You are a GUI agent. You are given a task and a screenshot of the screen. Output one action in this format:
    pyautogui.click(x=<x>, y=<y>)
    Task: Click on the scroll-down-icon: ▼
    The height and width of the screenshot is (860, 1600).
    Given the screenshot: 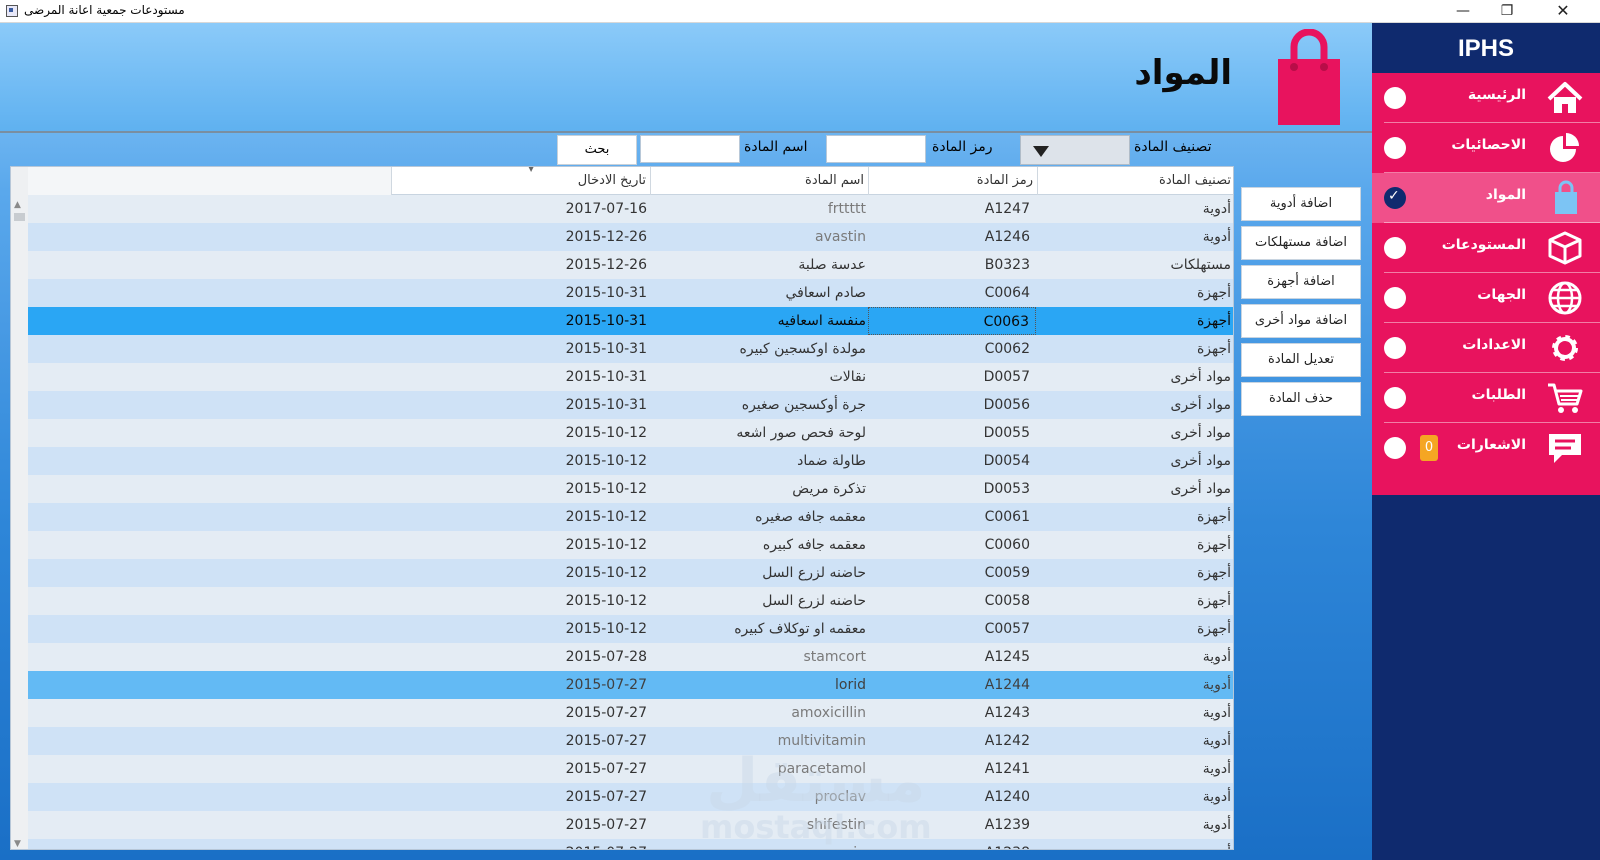 What is the action you would take?
    pyautogui.click(x=17, y=844)
    